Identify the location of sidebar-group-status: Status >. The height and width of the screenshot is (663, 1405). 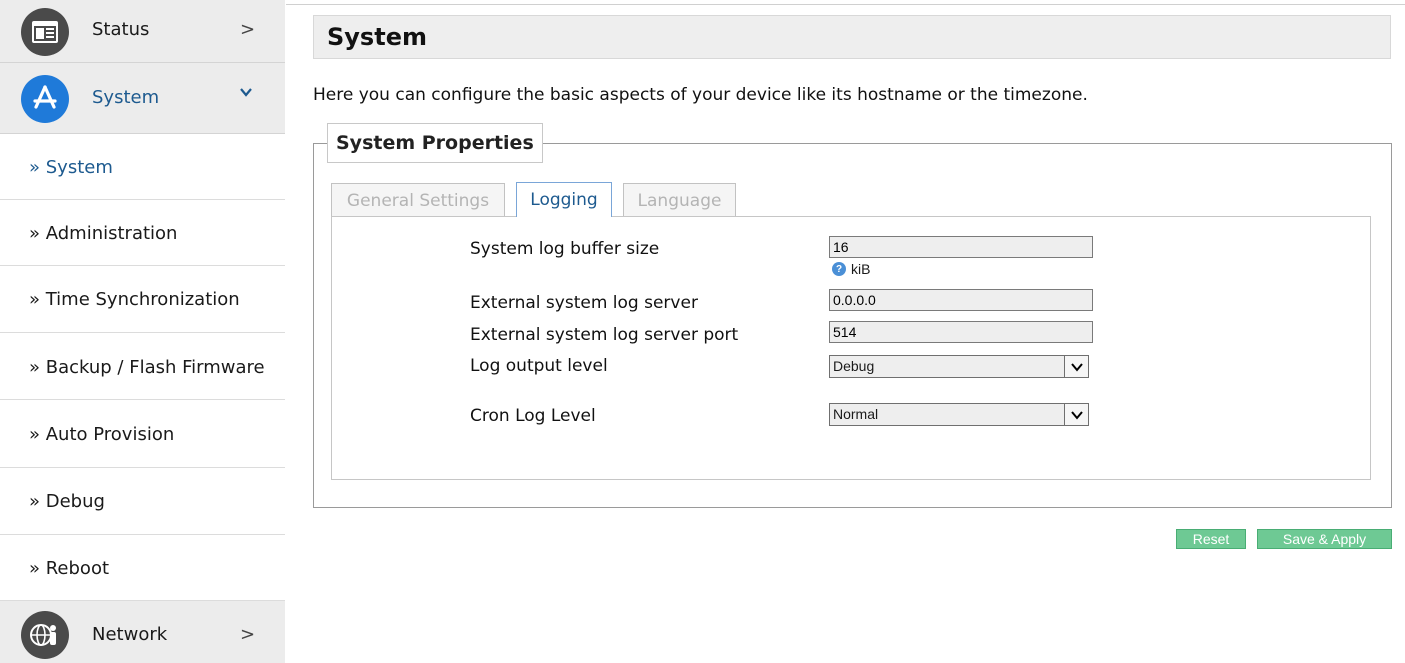
(142, 31).